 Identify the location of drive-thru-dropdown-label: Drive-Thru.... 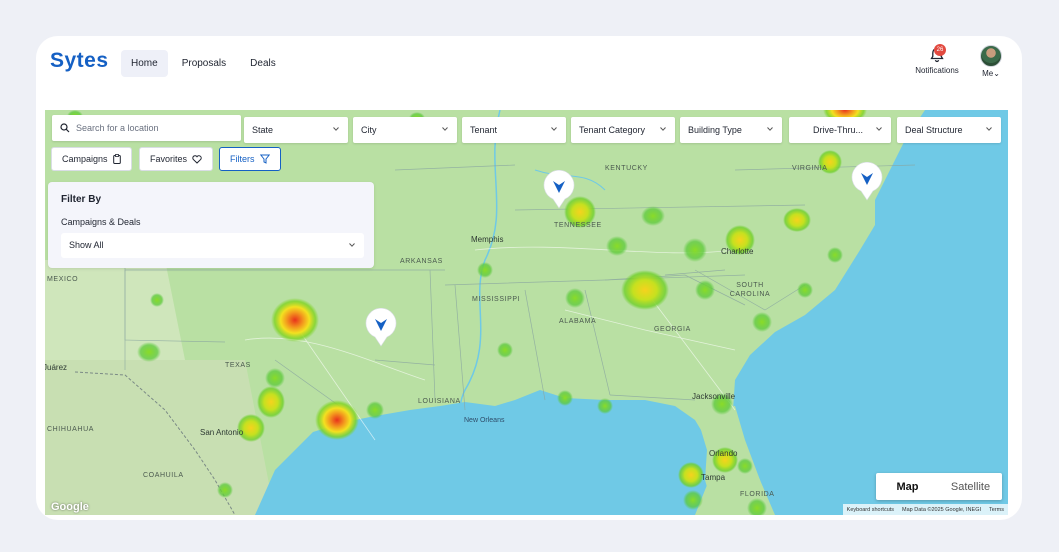
(838, 130).